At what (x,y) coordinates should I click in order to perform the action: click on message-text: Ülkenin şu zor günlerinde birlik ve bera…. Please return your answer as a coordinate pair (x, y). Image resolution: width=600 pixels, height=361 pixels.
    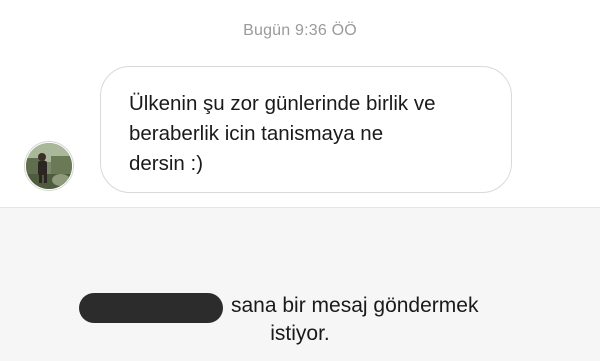
    Looking at the image, I should click on (282, 133).